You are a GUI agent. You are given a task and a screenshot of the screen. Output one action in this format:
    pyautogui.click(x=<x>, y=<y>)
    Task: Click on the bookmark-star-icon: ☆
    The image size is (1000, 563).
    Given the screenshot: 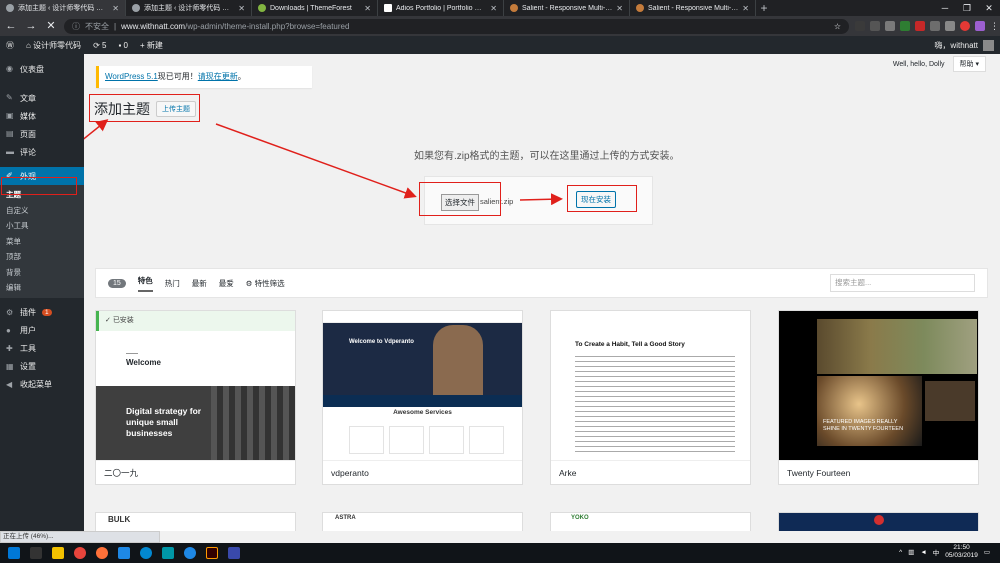 What is the action you would take?
    pyautogui.click(x=837, y=26)
    